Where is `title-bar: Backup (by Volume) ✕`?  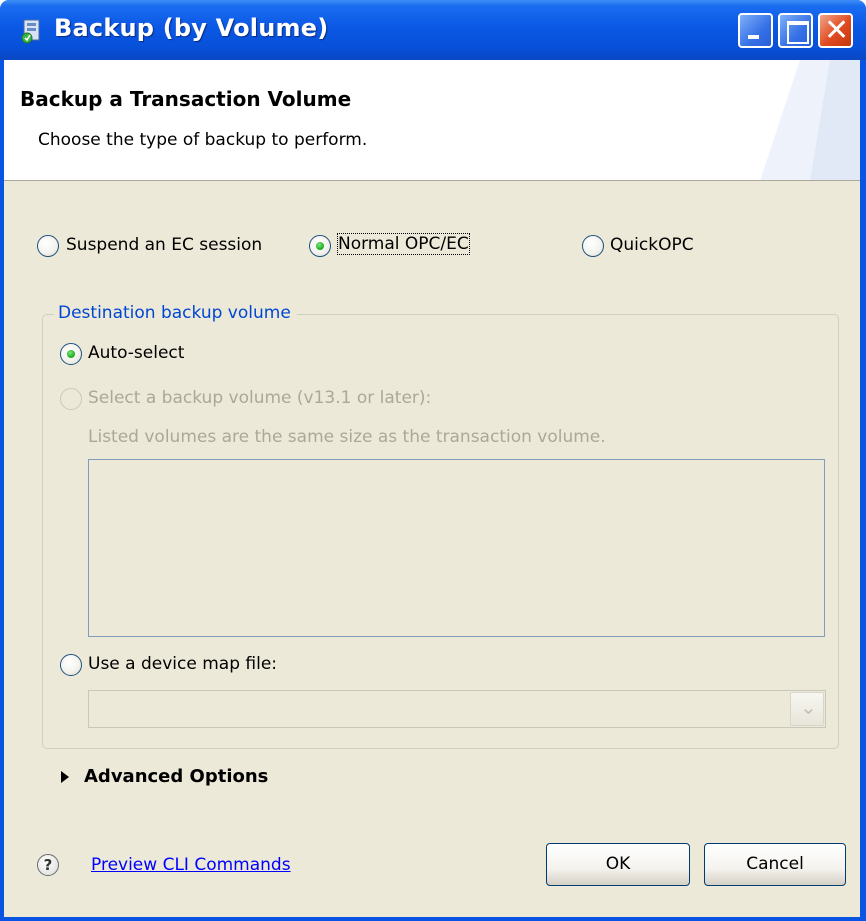 title-bar: Backup (by Volume) ✕ is located at coordinates (433, 30).